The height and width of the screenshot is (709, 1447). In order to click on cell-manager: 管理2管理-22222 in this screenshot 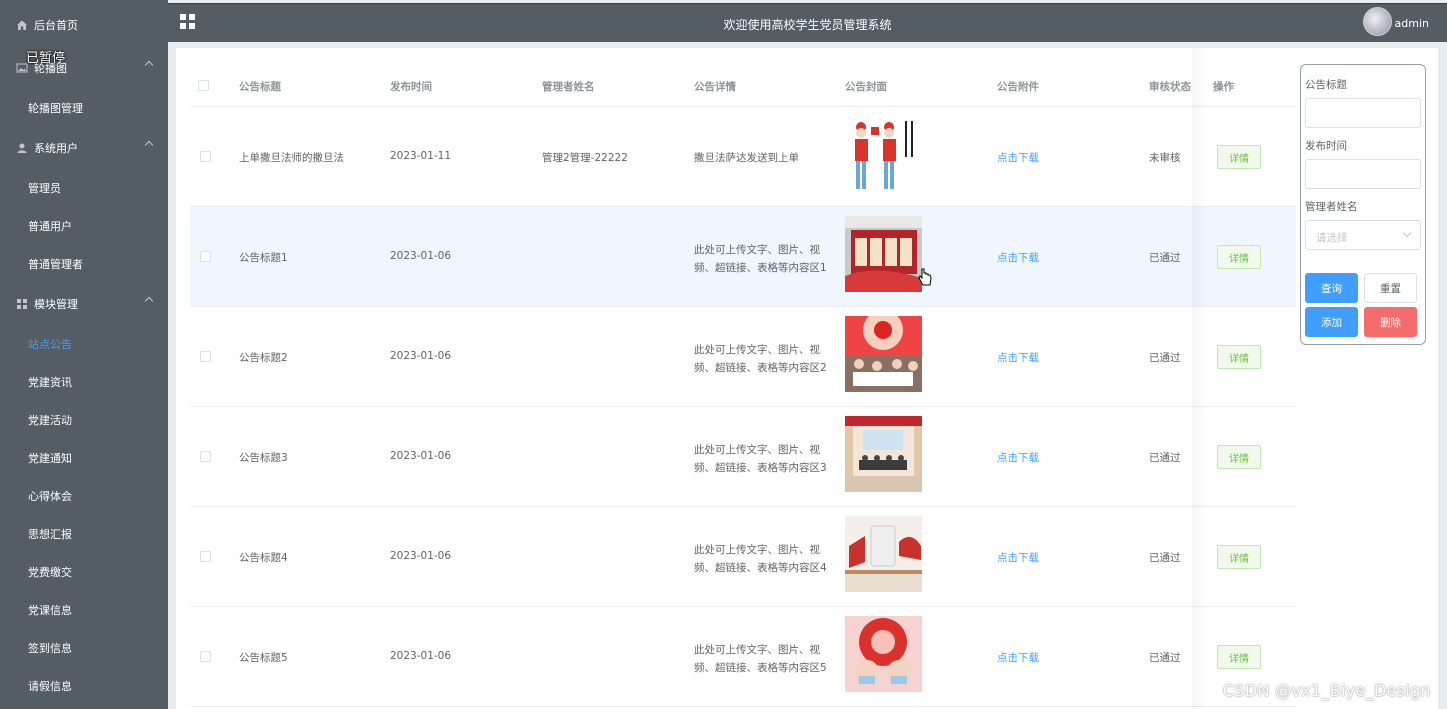, I will do `click(585, 158)`.